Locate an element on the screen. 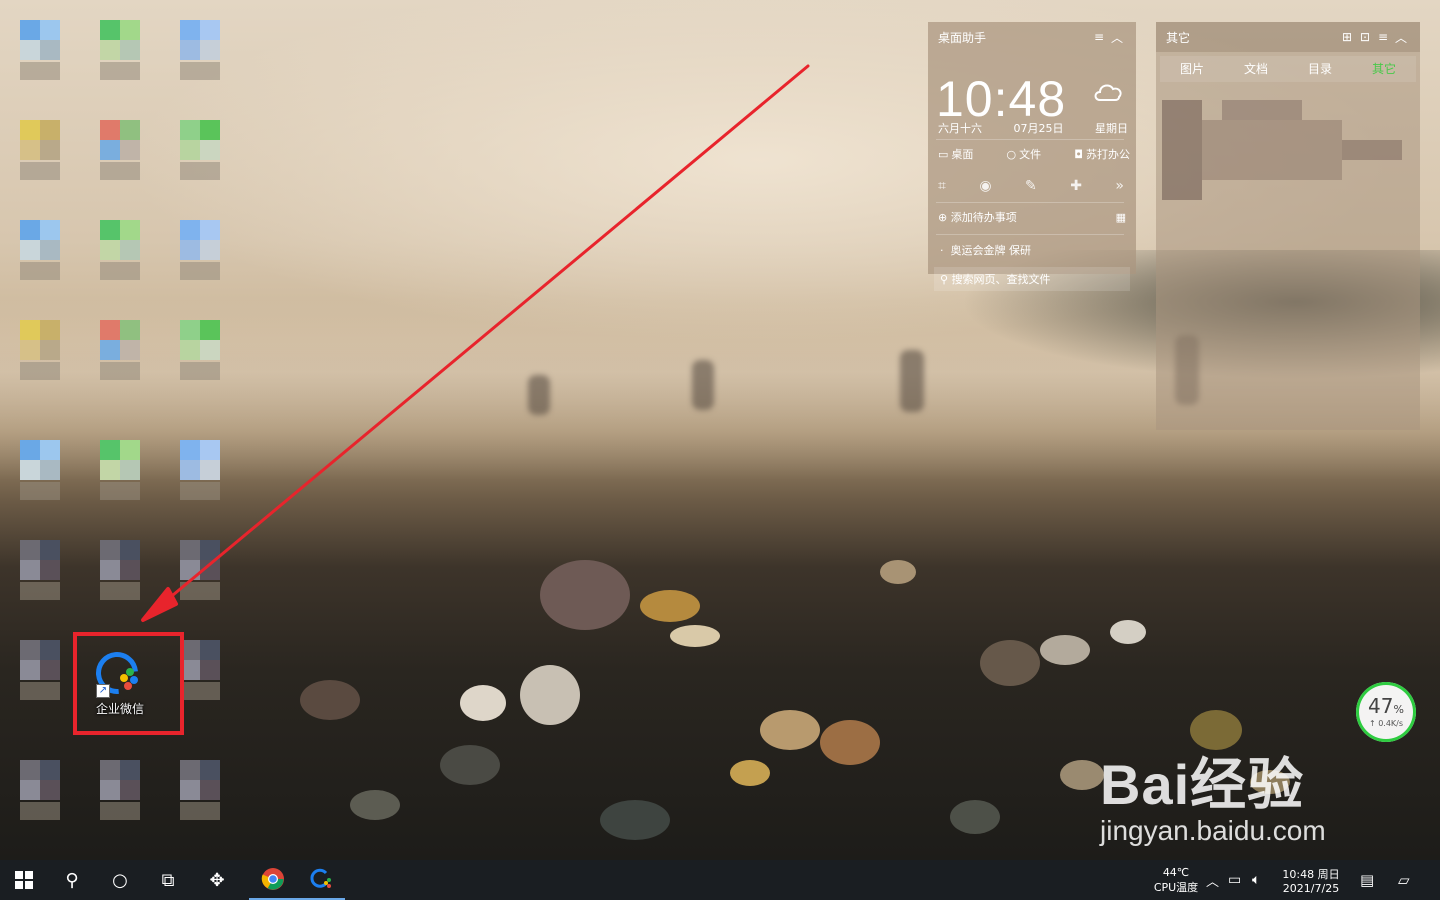 This screenshot has width=1440, height=900. quick-link-office: ◘ 苏打办公 is located at coordinates (1102, 154).